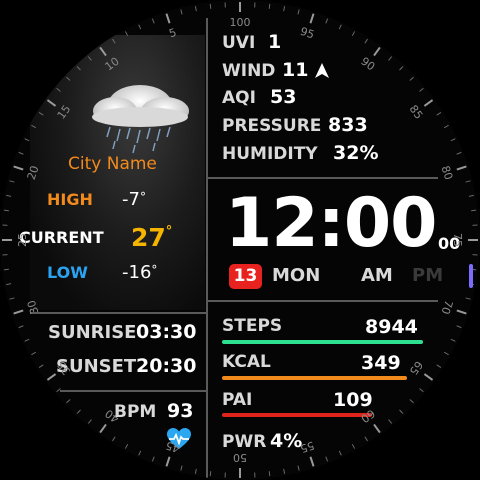 The image size is (480, 480). Describe the element at coordinates (449, 243) in the screenshot. I see `time-seconds: 00` at that location.